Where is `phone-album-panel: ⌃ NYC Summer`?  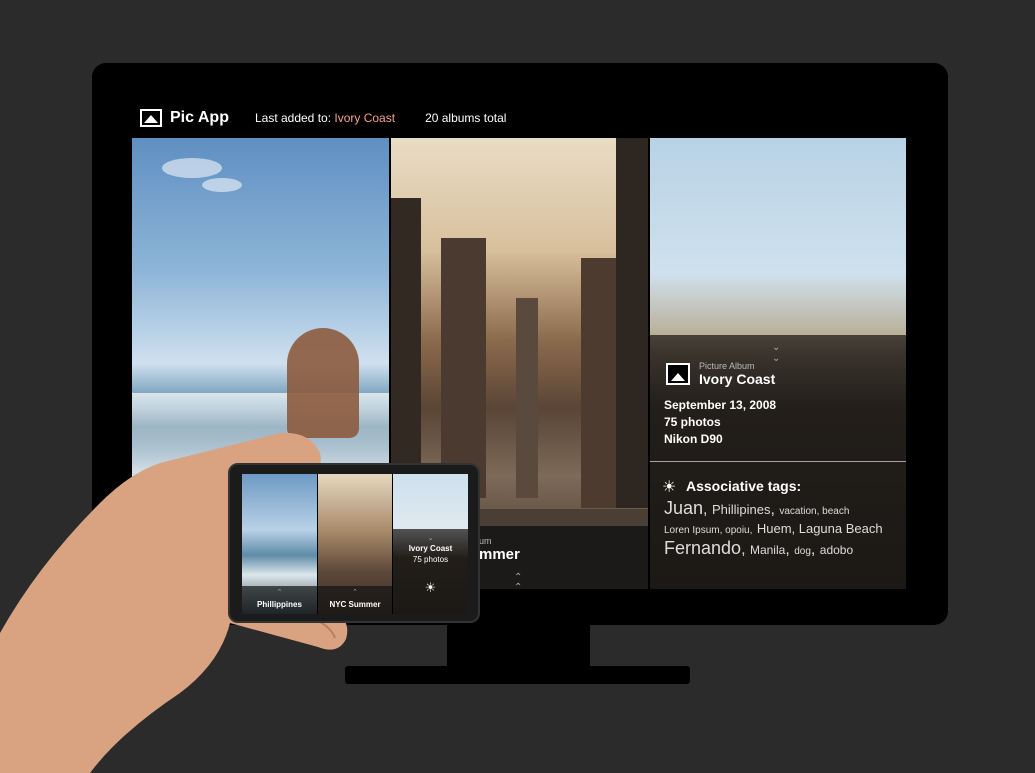 phone-album-panel: ⌃ NYC Summer is located at coordinates (355, 544).